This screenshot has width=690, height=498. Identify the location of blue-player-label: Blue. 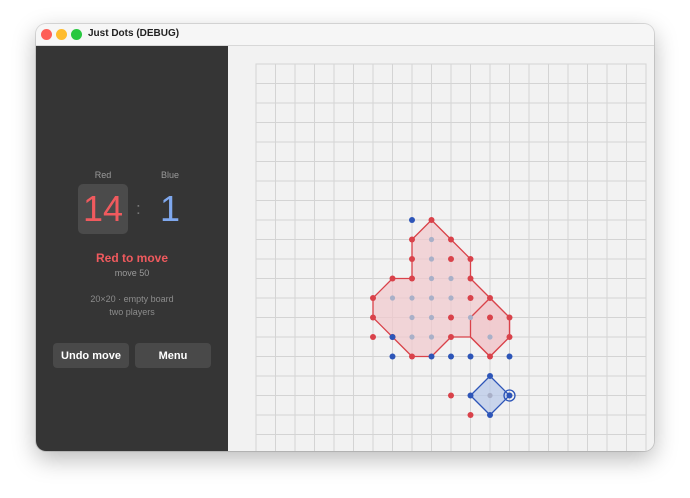
(169, 175).